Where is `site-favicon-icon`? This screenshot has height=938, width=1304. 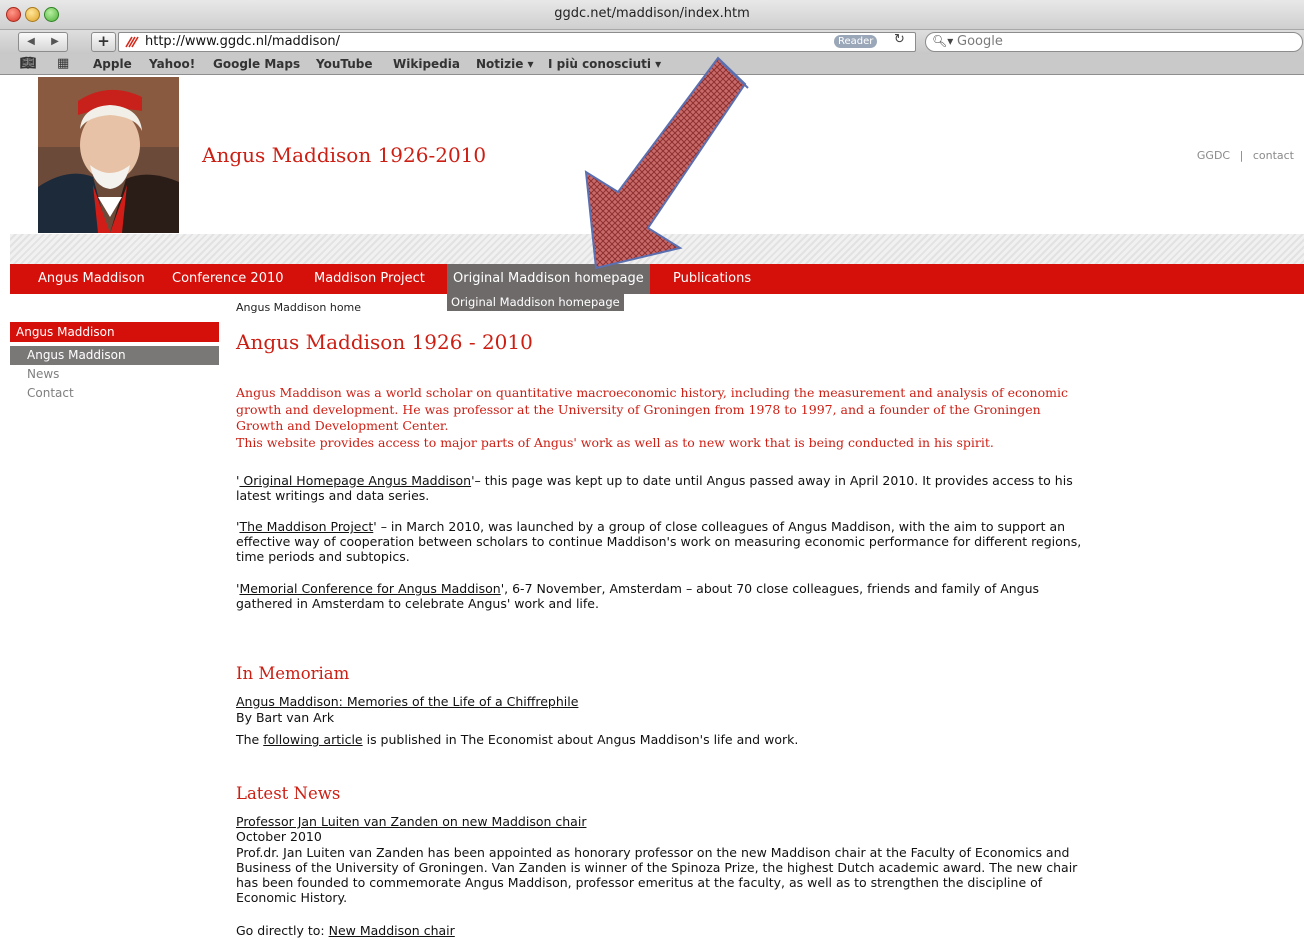 site-favicon-icon is located at coordinates (132, 42).